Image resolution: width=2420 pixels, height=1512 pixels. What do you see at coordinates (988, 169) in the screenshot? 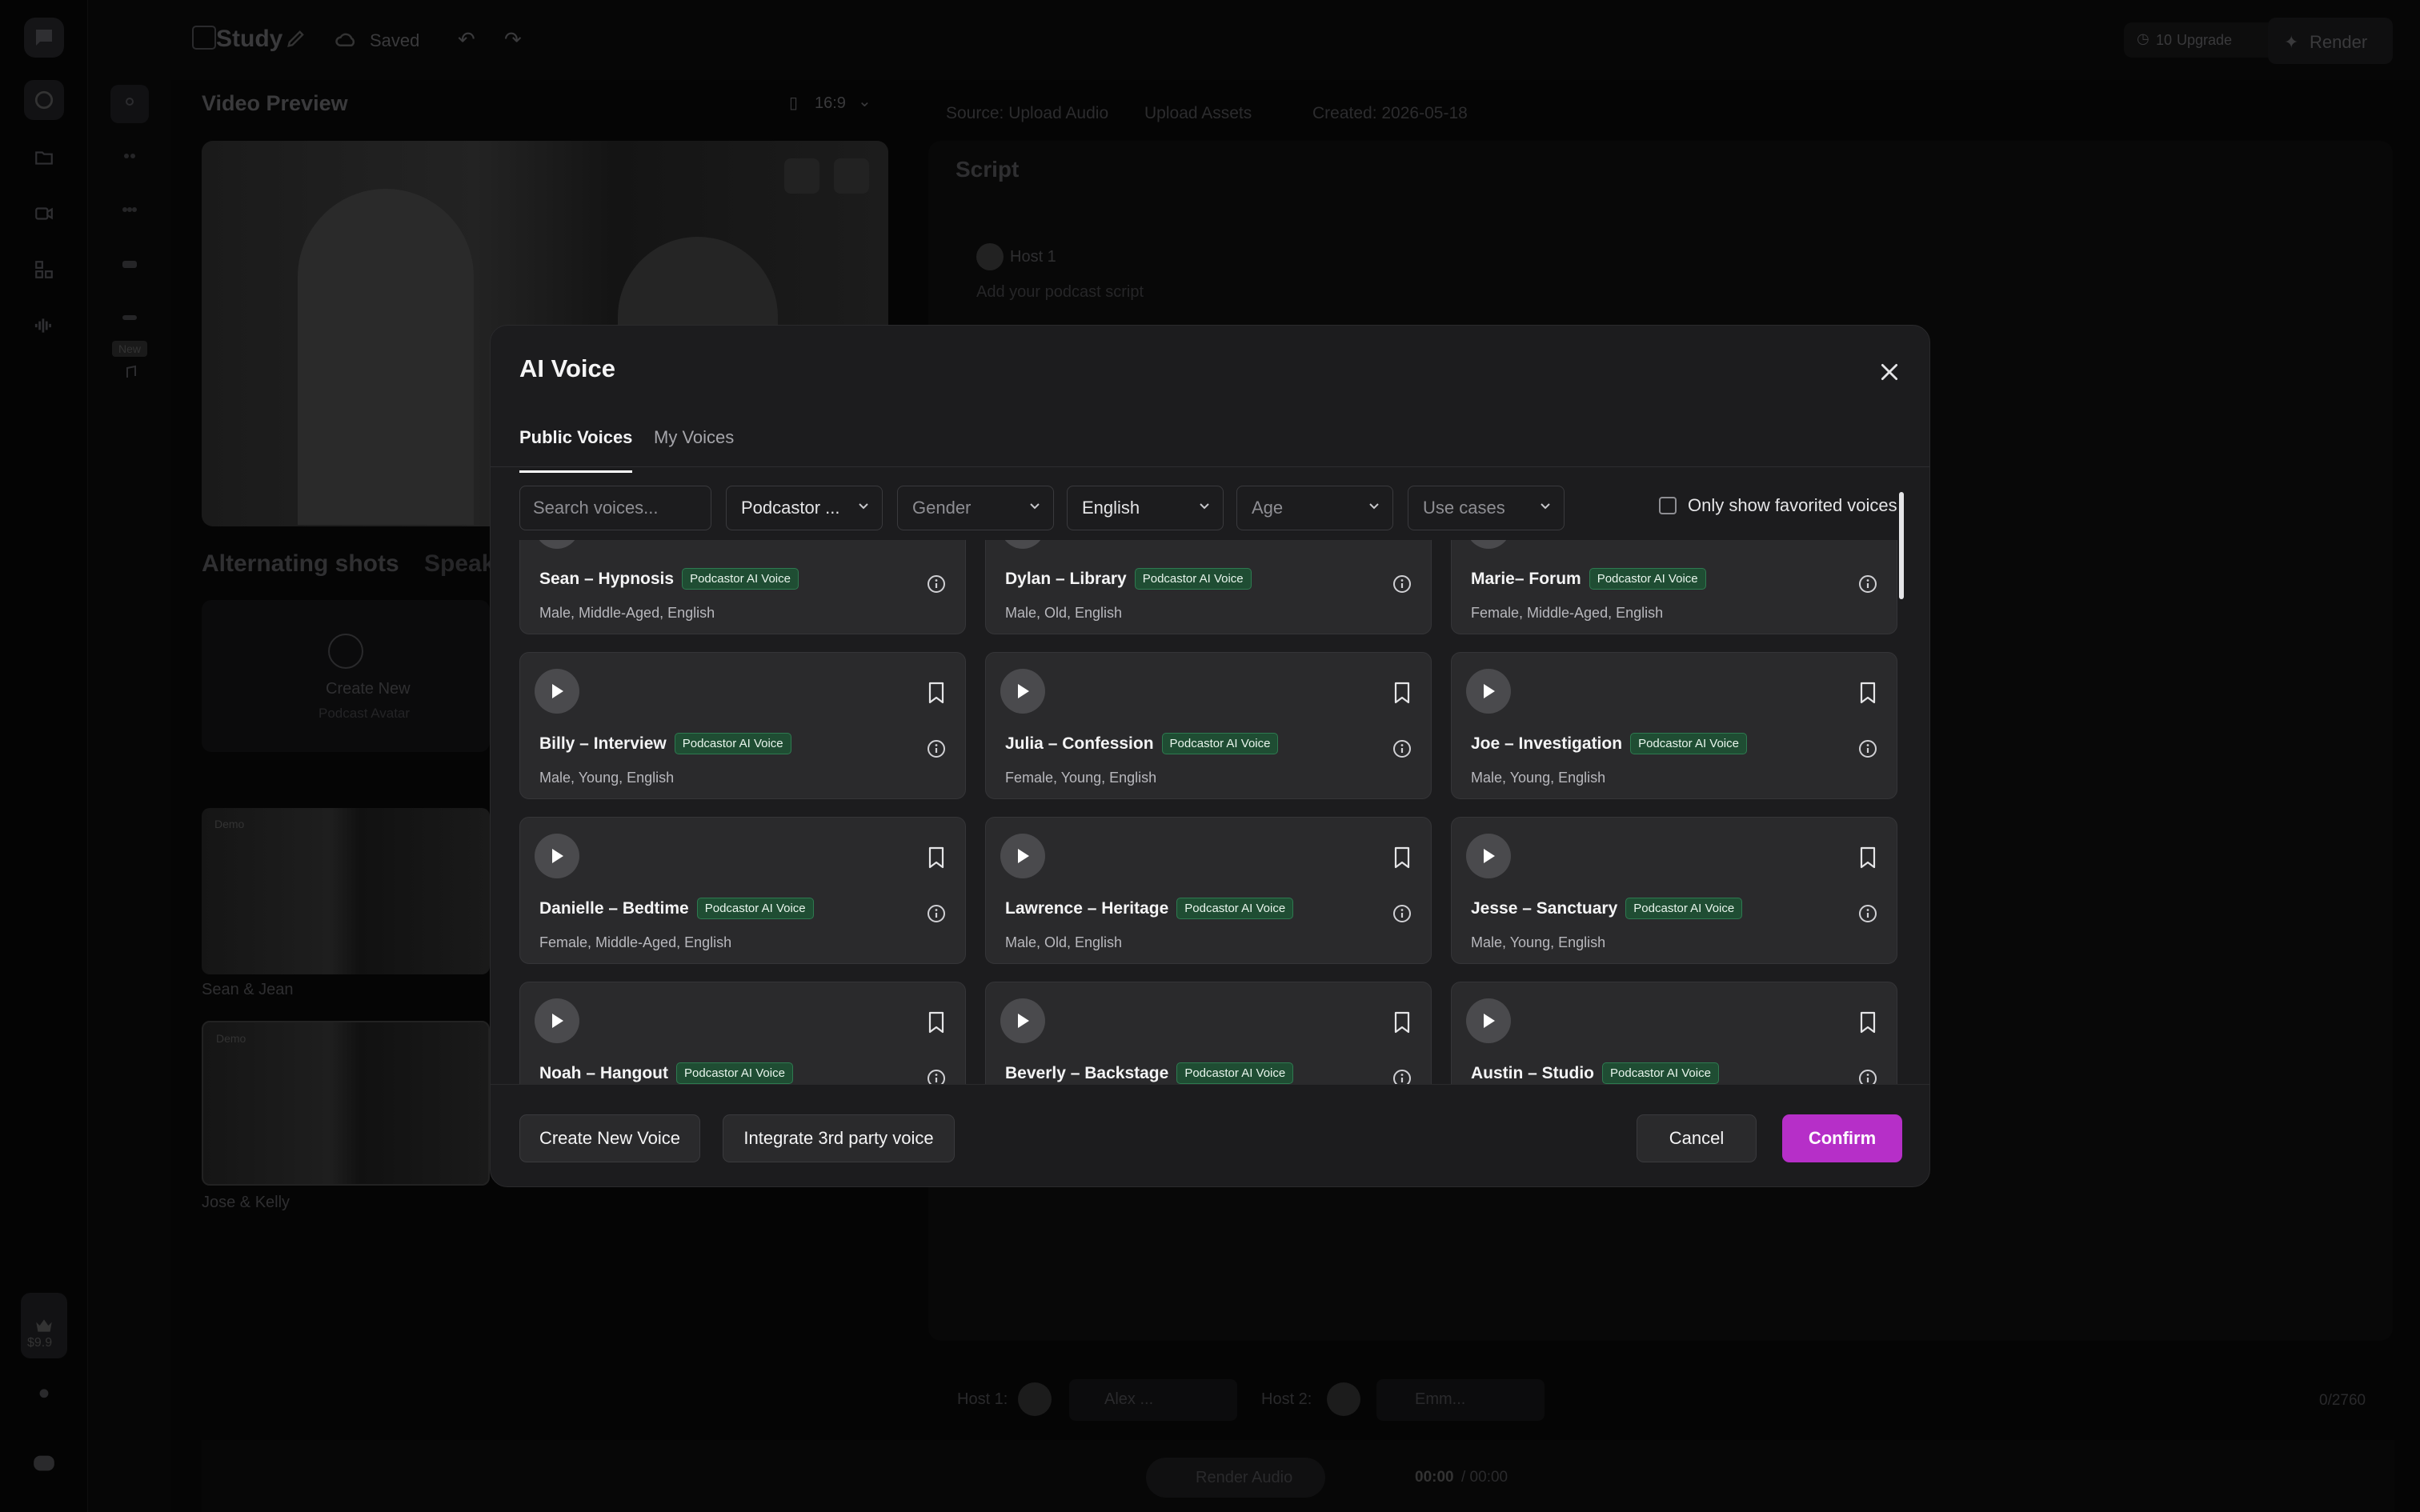
I see `script-title: Script` at bounding box center [988, 169].